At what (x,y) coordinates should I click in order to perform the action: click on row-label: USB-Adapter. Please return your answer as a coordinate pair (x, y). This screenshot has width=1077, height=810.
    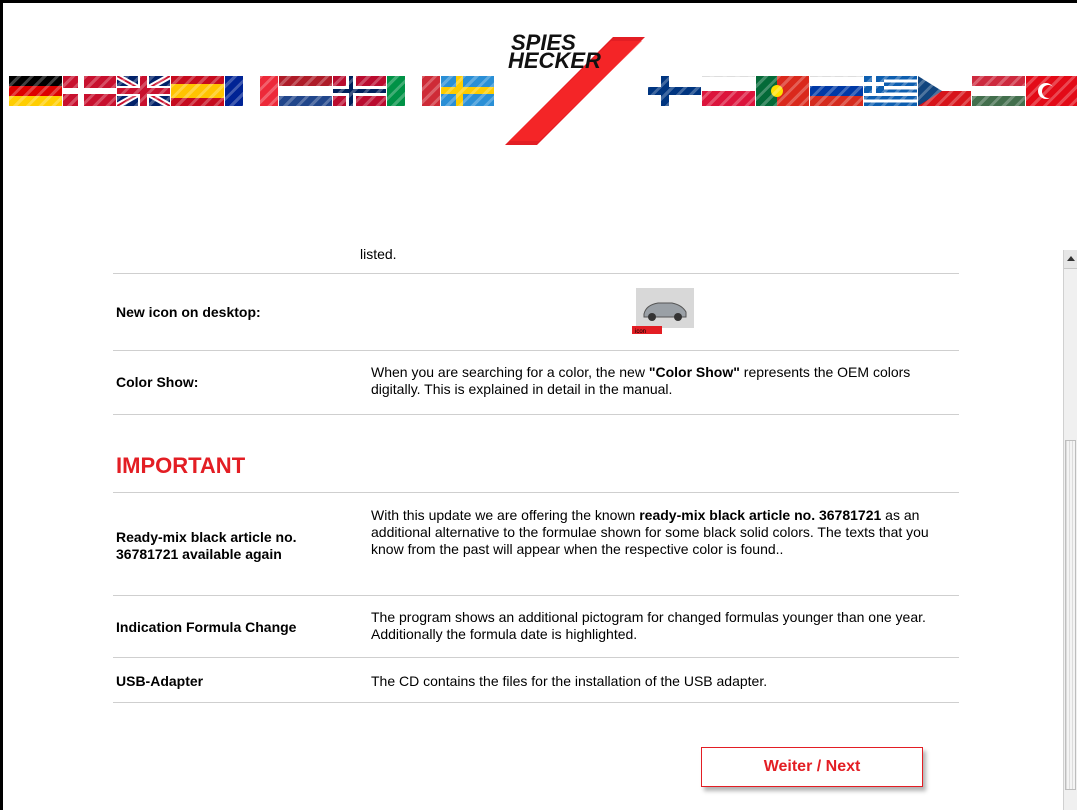
    Looking at the image, I should click on (160, 681).